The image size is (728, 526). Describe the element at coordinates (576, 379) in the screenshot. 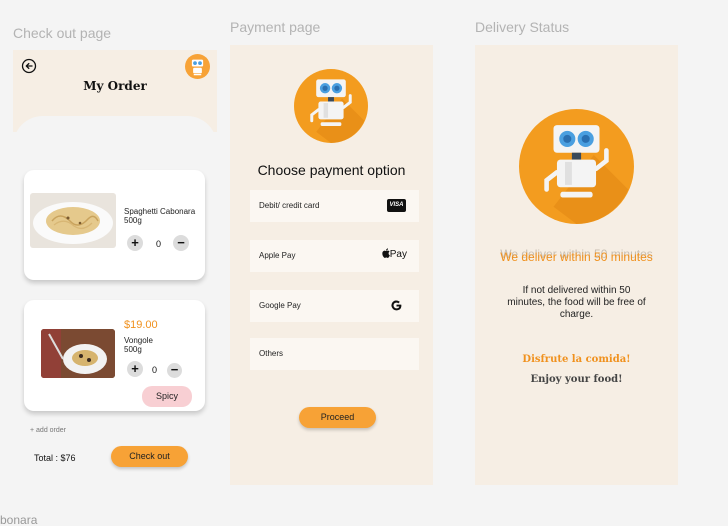

I see `english-greeting: Enjoy your food!` at that location.